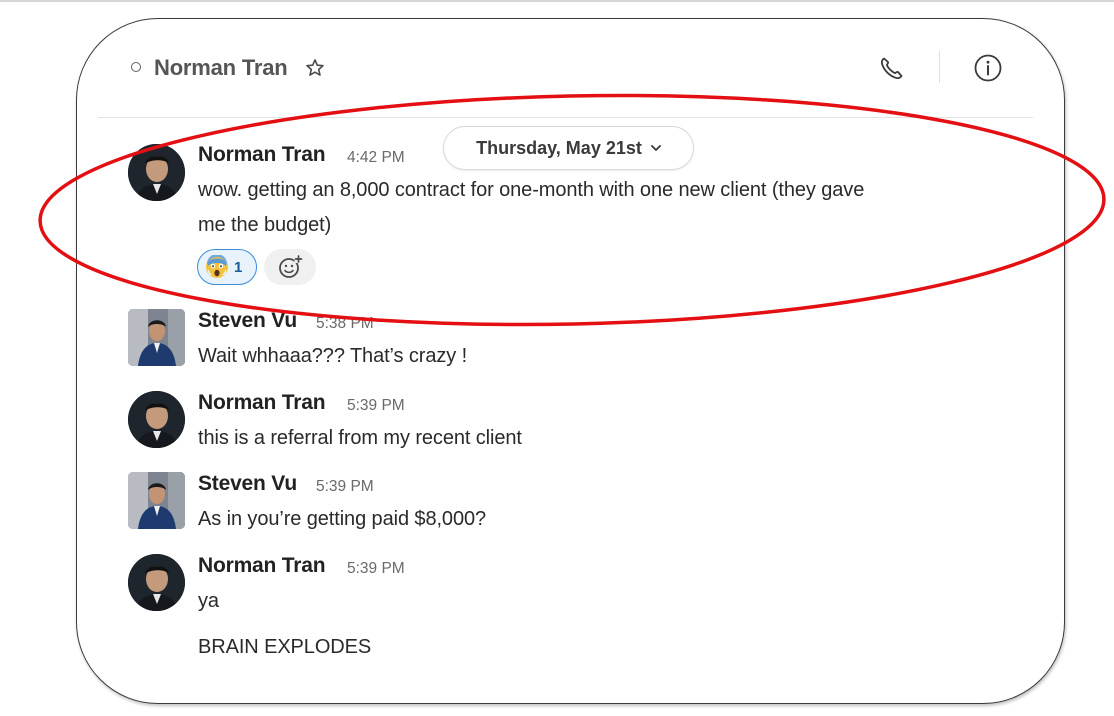  I want to click on phone-icon, so click(892, 68).